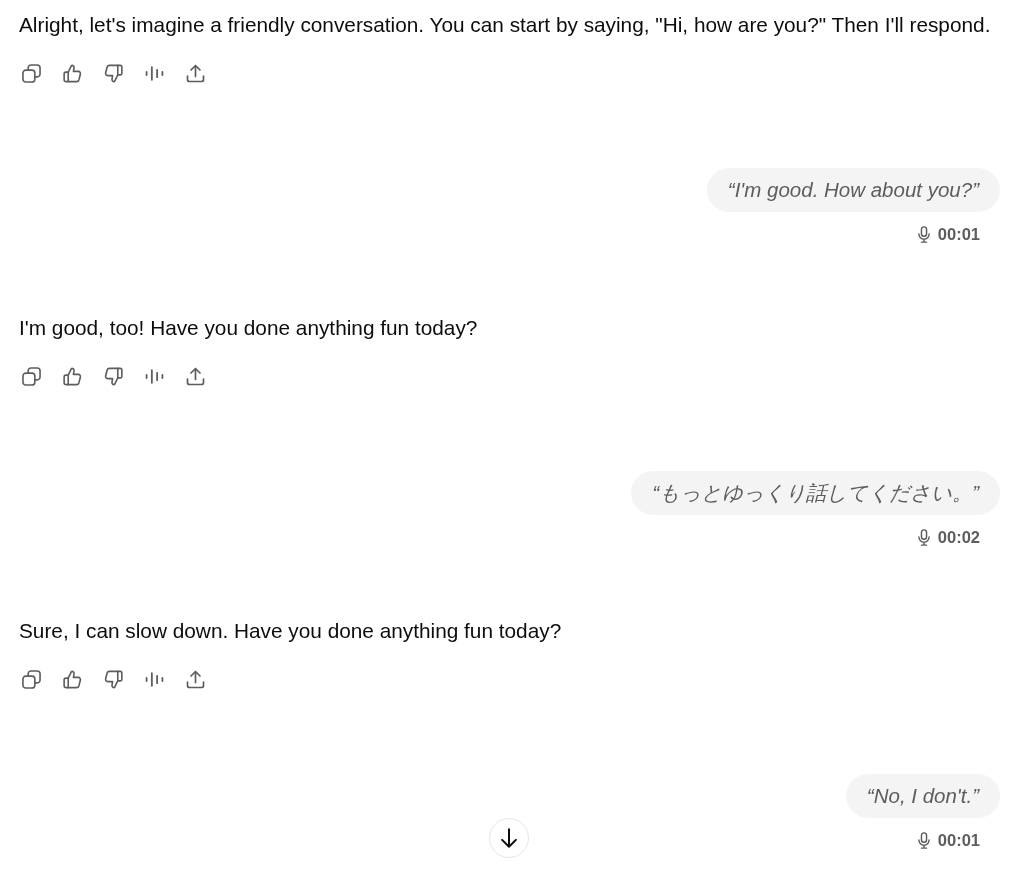 Image resolution: width=1024 pixels, height=870 pixels. What do you see at coordinates (249, 328) in the screenshot?
I see `assistant-message-text: I'm good, too! Have you done anything fun today?` at bounding box center [249, 328].